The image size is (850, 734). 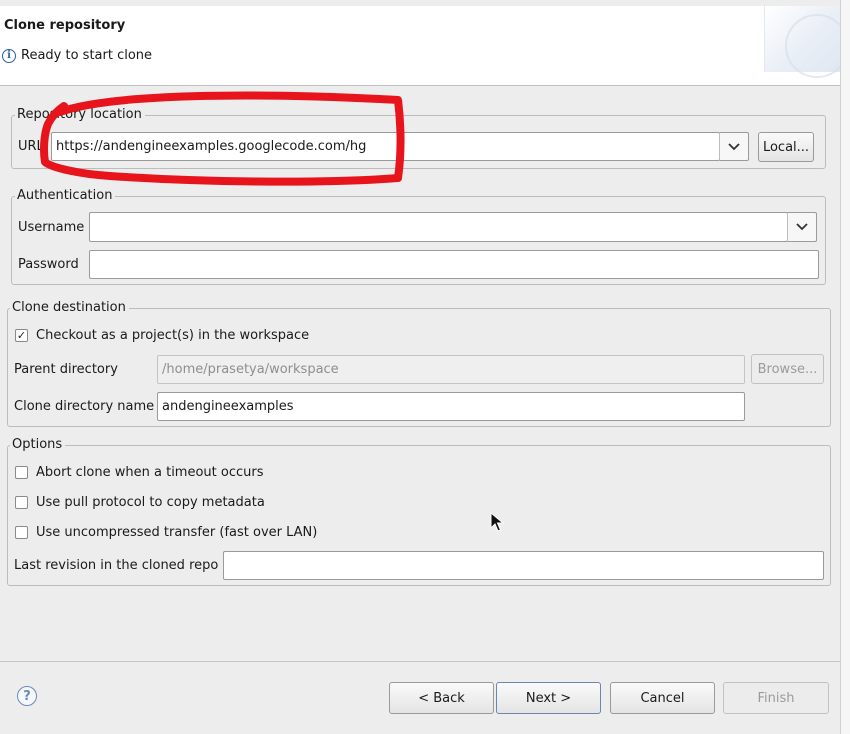 What do you see at coordinates (548, 698) in the screenshot?
I see `next-button: Next >` at bounding box center [548, 698].